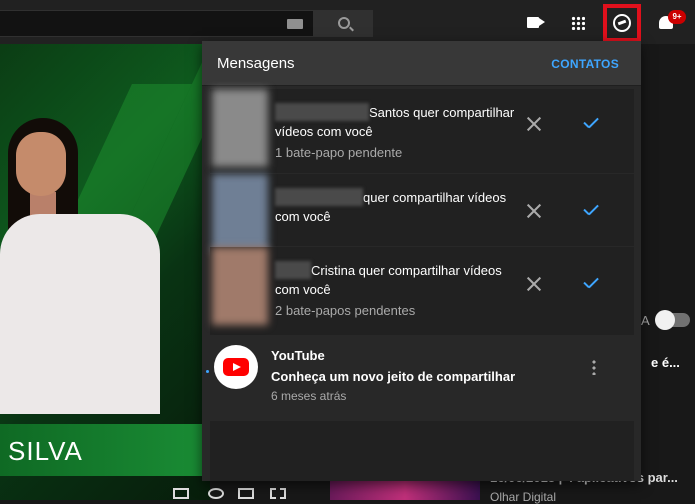 The image size is (695, 504). Describe the element at coordinates (523, 497) in the screenshot. I see `related-video-channel: Olhar Digital` at that location.